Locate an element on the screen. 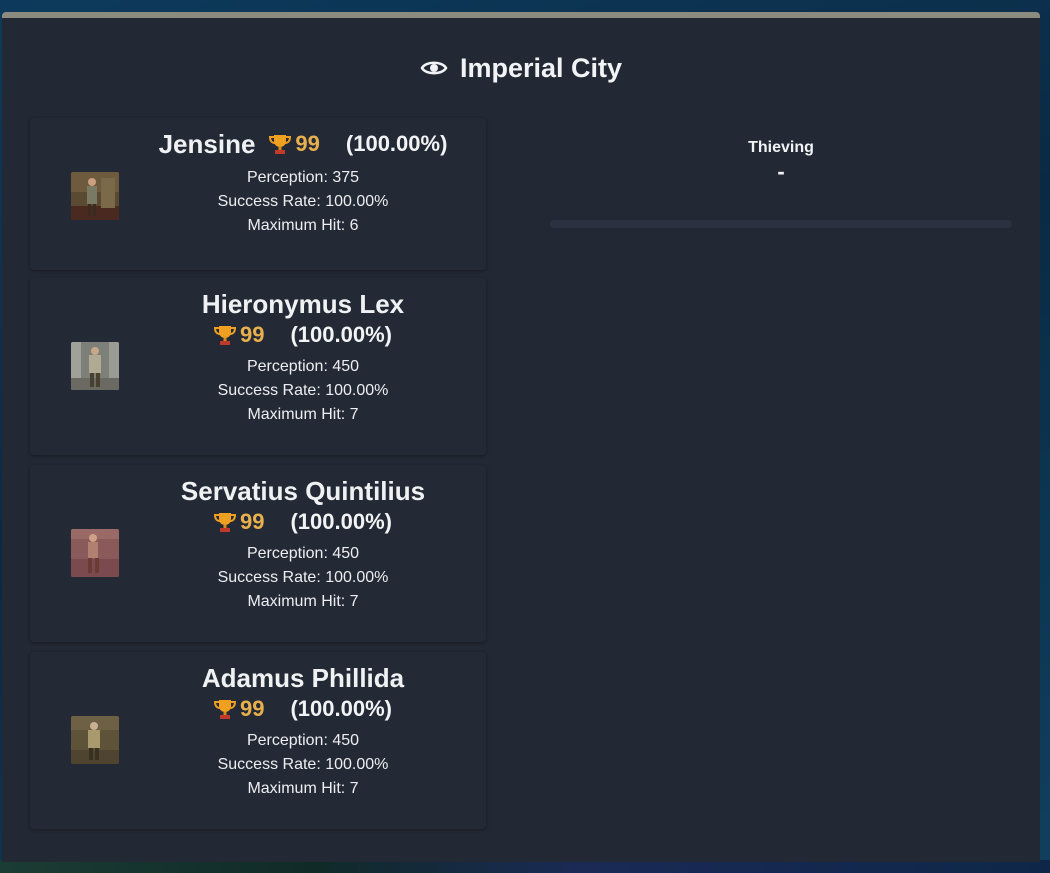  npc-name: Jensine is located at coordinates (207, 144).